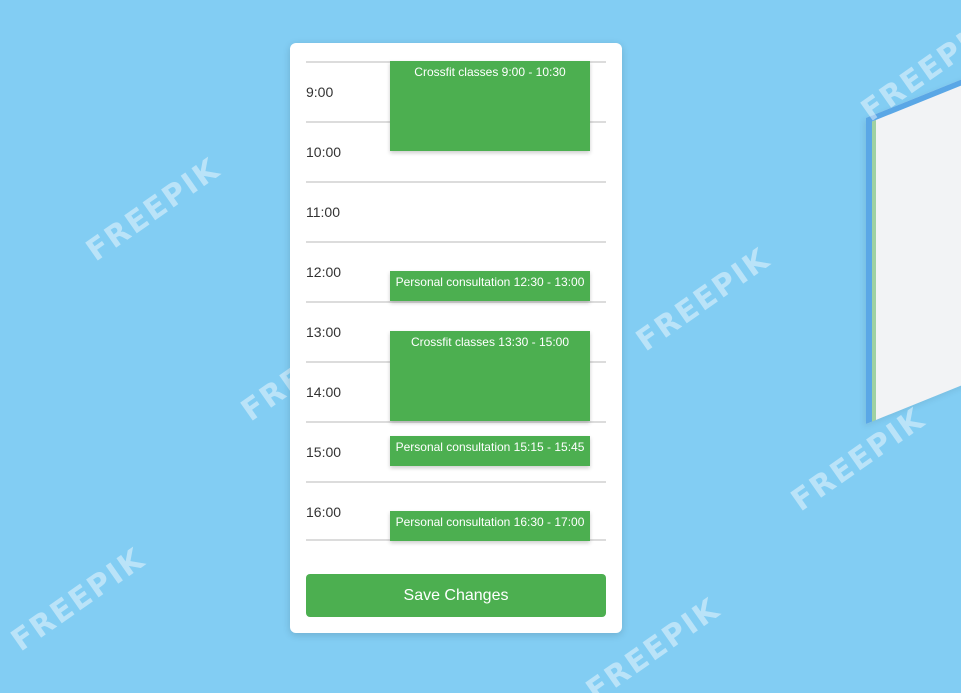  Describe the element at coordinates (324, 452) in the screenshot. I see `hour-label: 15:00` at that location.